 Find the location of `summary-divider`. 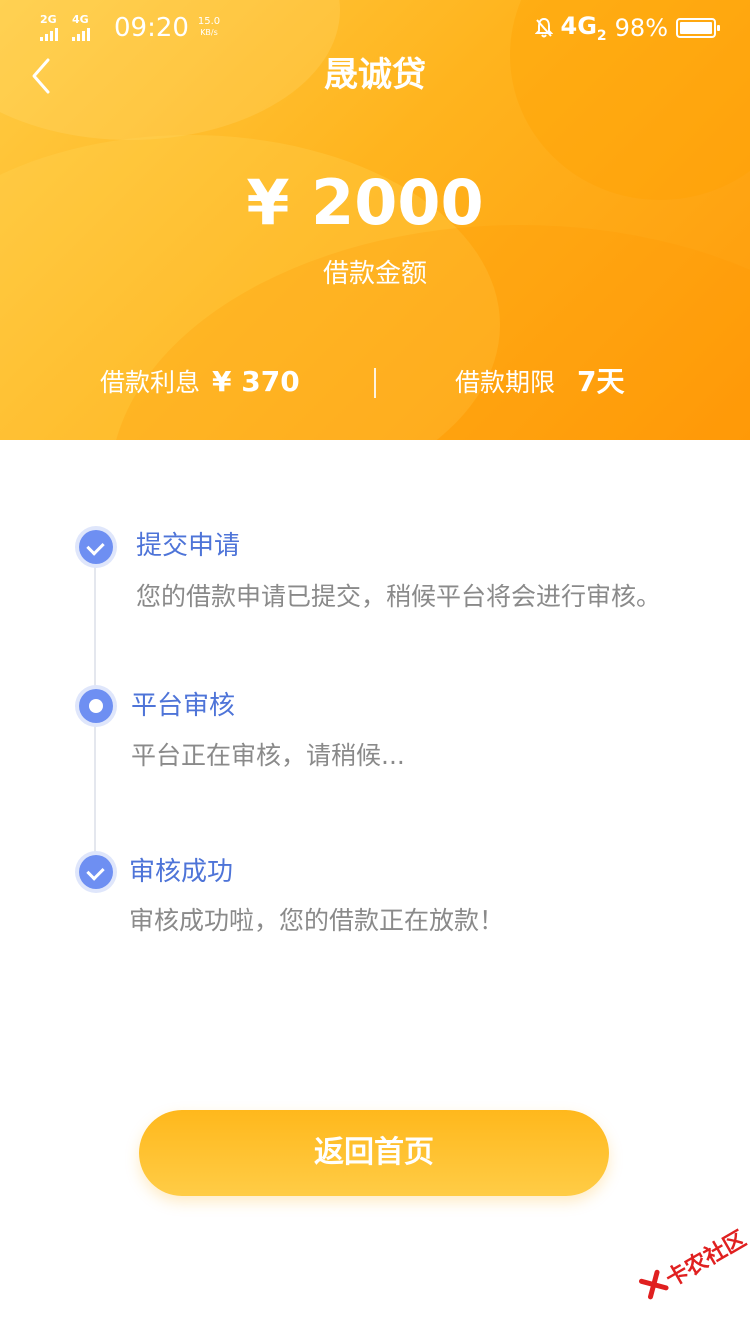

summary-divider is located at coordinates (375, 383).